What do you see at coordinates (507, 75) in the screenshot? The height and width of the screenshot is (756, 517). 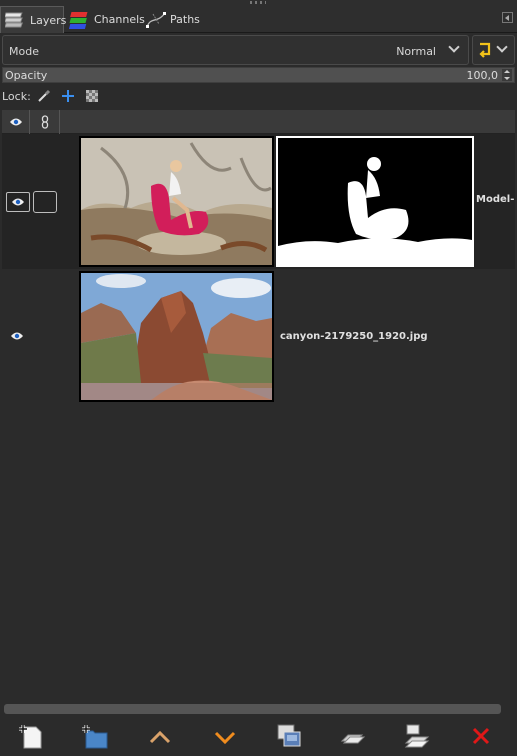 I see `opacity-spinner` at bounding box center [507, 75].